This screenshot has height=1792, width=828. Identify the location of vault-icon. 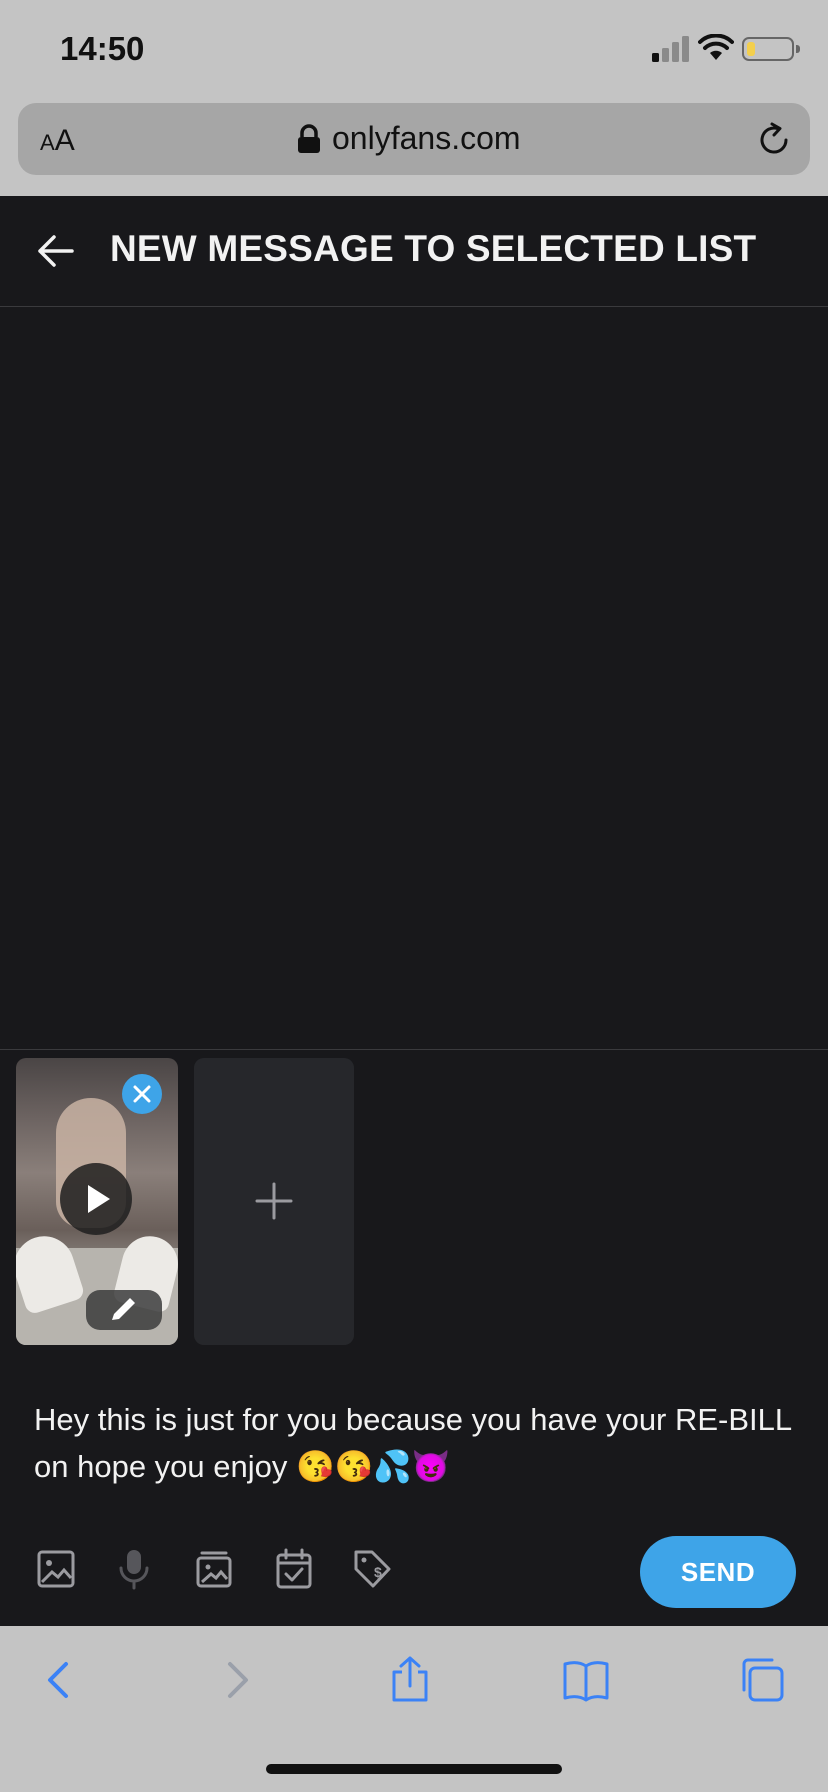
(214, 1569).